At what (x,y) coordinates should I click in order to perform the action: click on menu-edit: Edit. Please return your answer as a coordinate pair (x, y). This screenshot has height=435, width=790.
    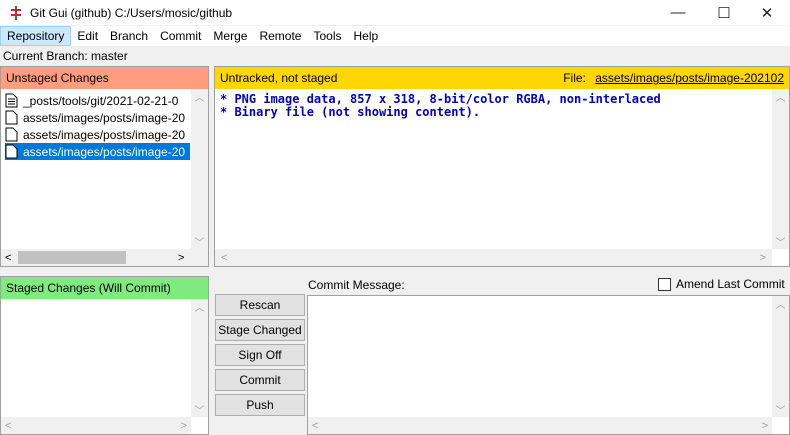
    Looking at the image, I should click on (87, 36).